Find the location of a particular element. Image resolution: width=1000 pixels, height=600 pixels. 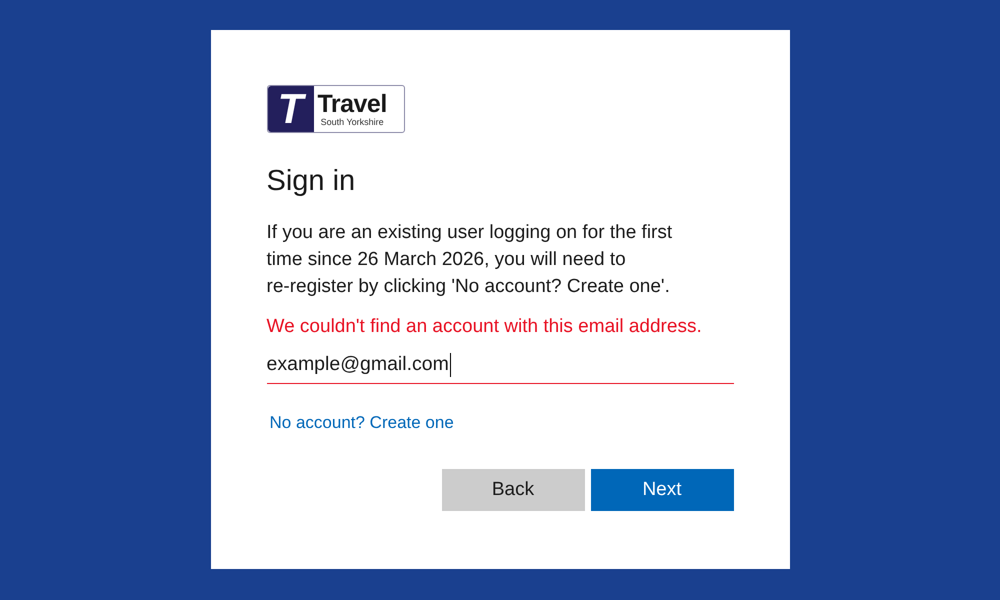

logo-name: Travel is located at coordinates (352, 103).